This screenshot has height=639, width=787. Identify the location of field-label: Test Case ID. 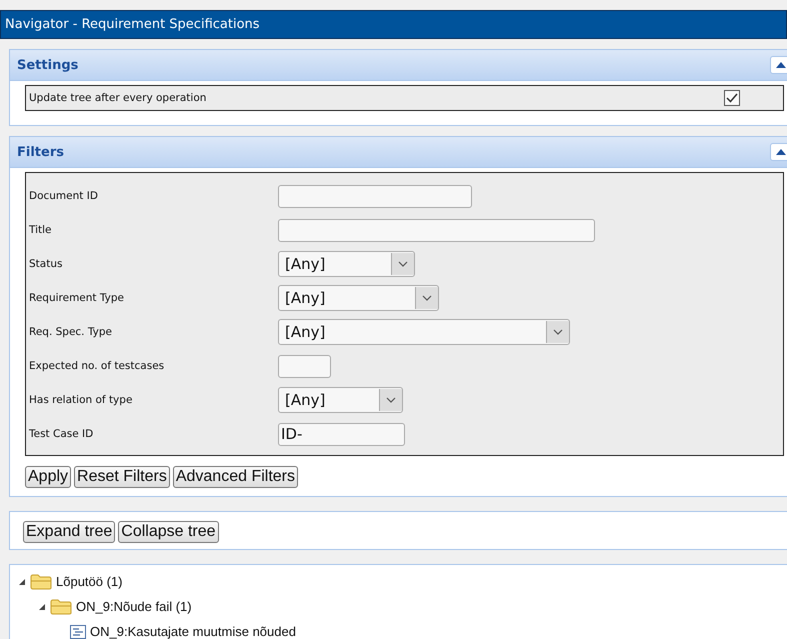
(61, 434).